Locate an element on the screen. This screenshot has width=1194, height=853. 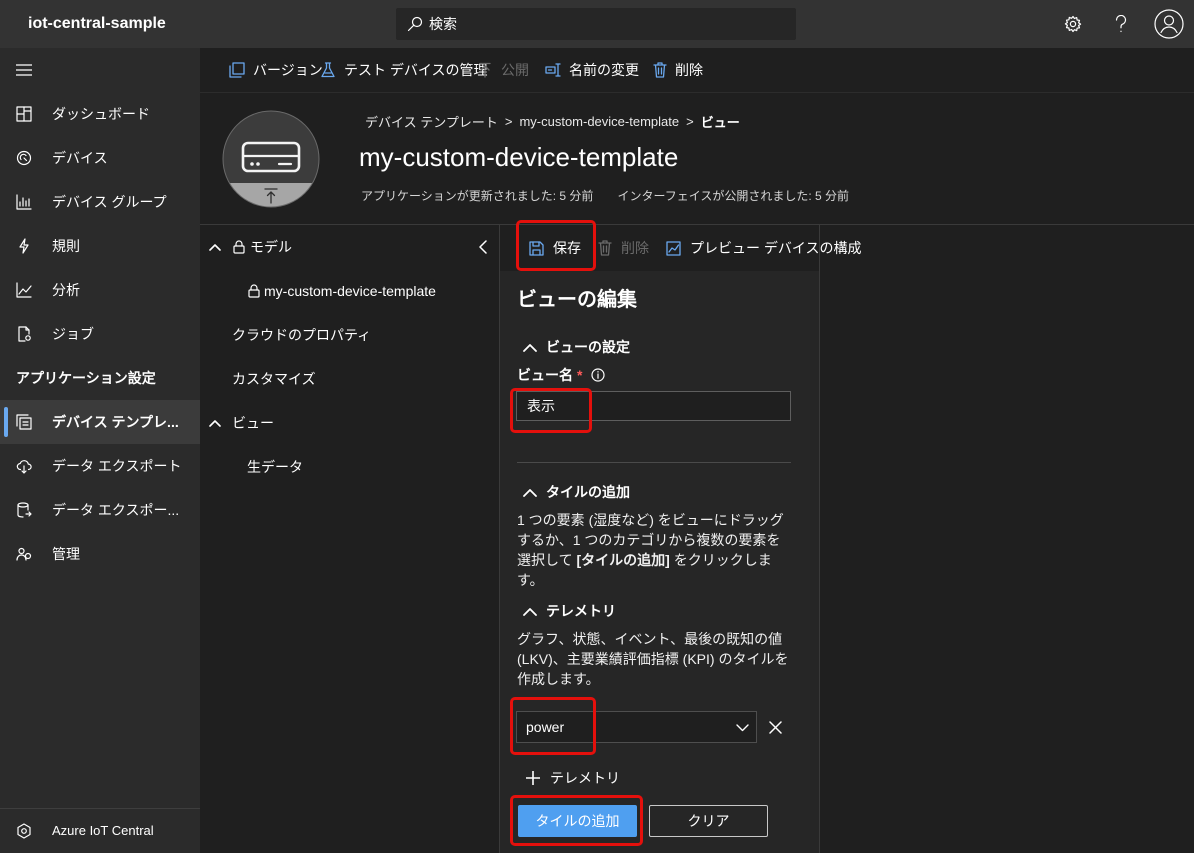
device-template-image is located at coordinates (271, 159).